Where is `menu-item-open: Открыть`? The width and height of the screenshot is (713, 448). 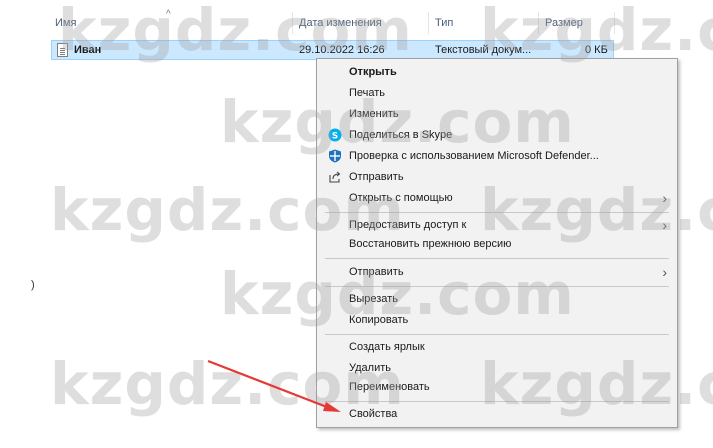 menu-item-open: Открыть is located at coordinates (497, 72).